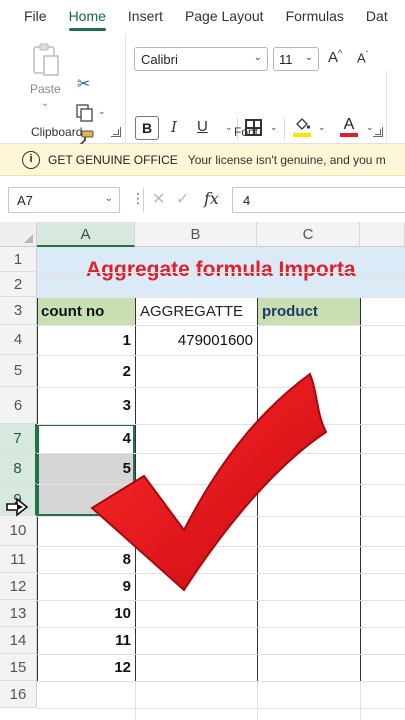 Image resolution: width=405 pixels, height=720 pixels. I want to click on tab-insert: Insert, so click(145, 17).